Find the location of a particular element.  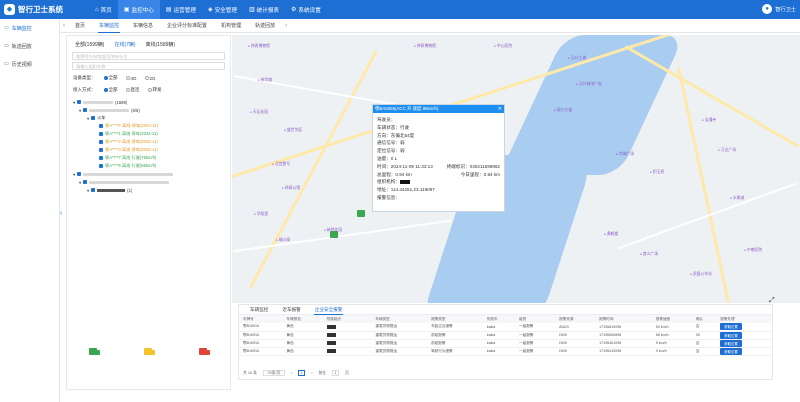

goto-page-input: 1 is located at coordinates (336, 373).